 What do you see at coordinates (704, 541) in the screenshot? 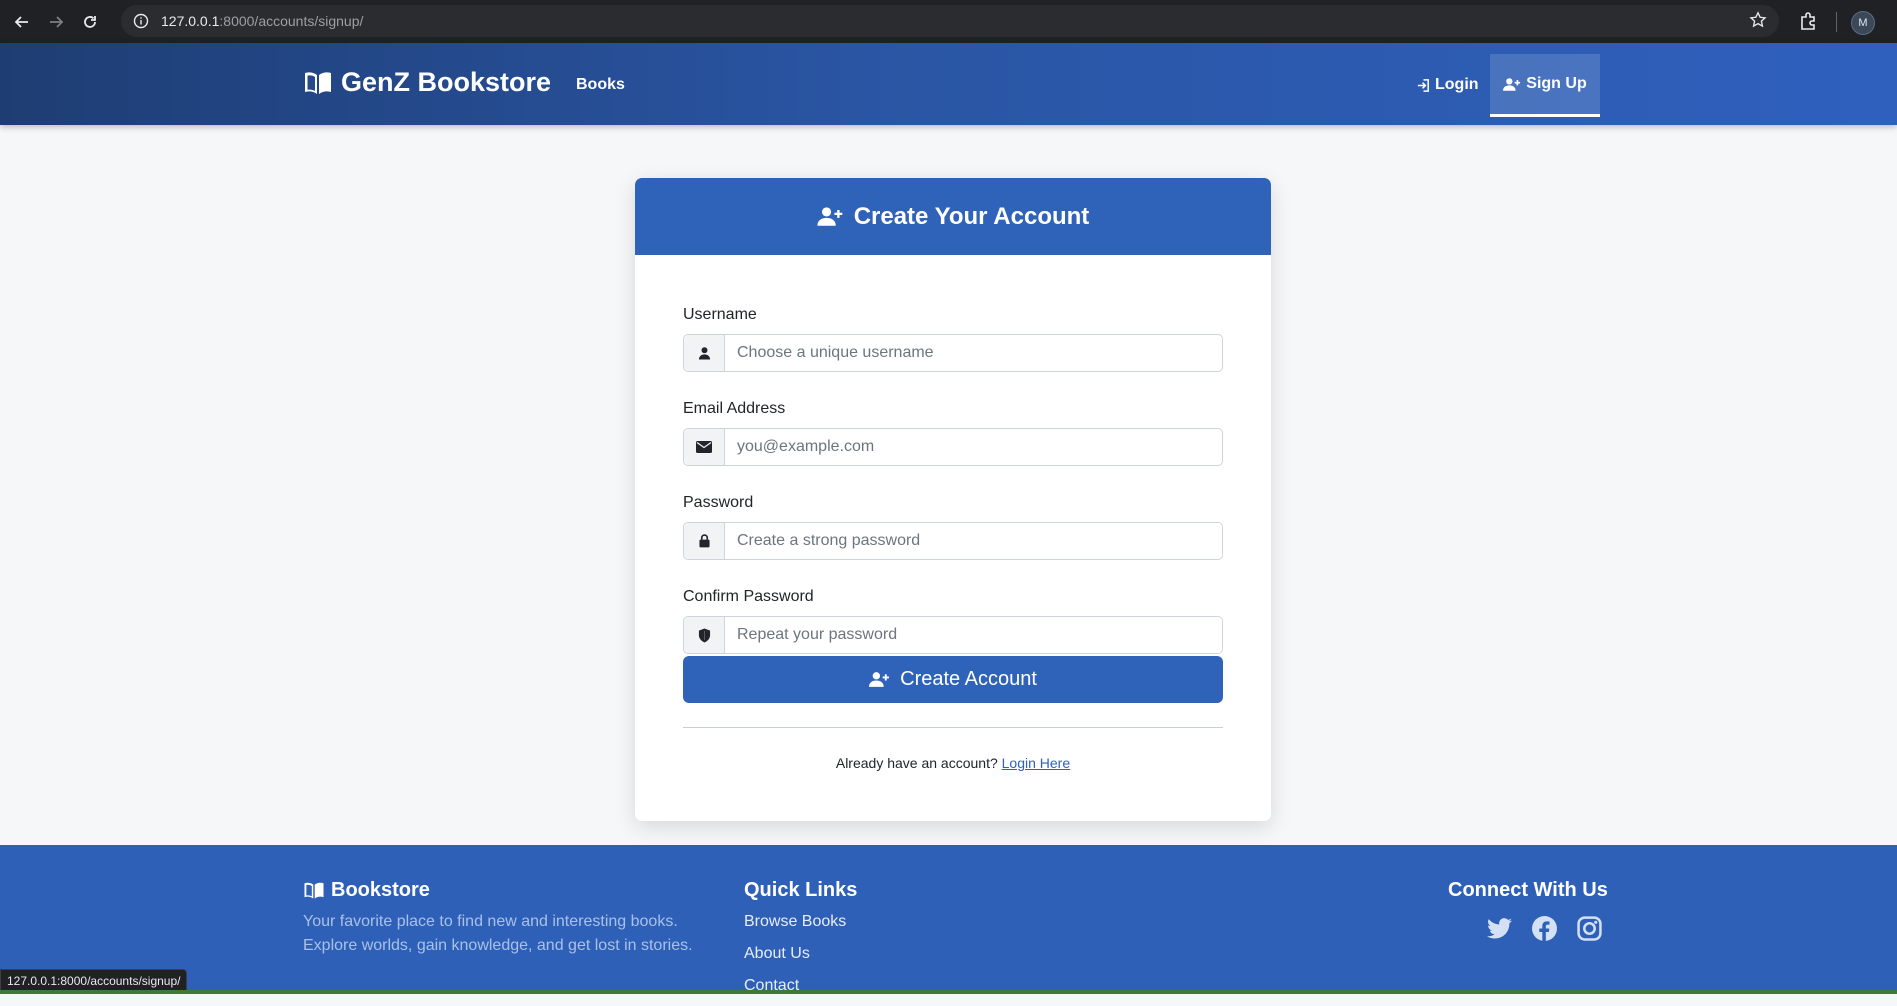
I see `lock-icon` at bounding box center [704, 541].